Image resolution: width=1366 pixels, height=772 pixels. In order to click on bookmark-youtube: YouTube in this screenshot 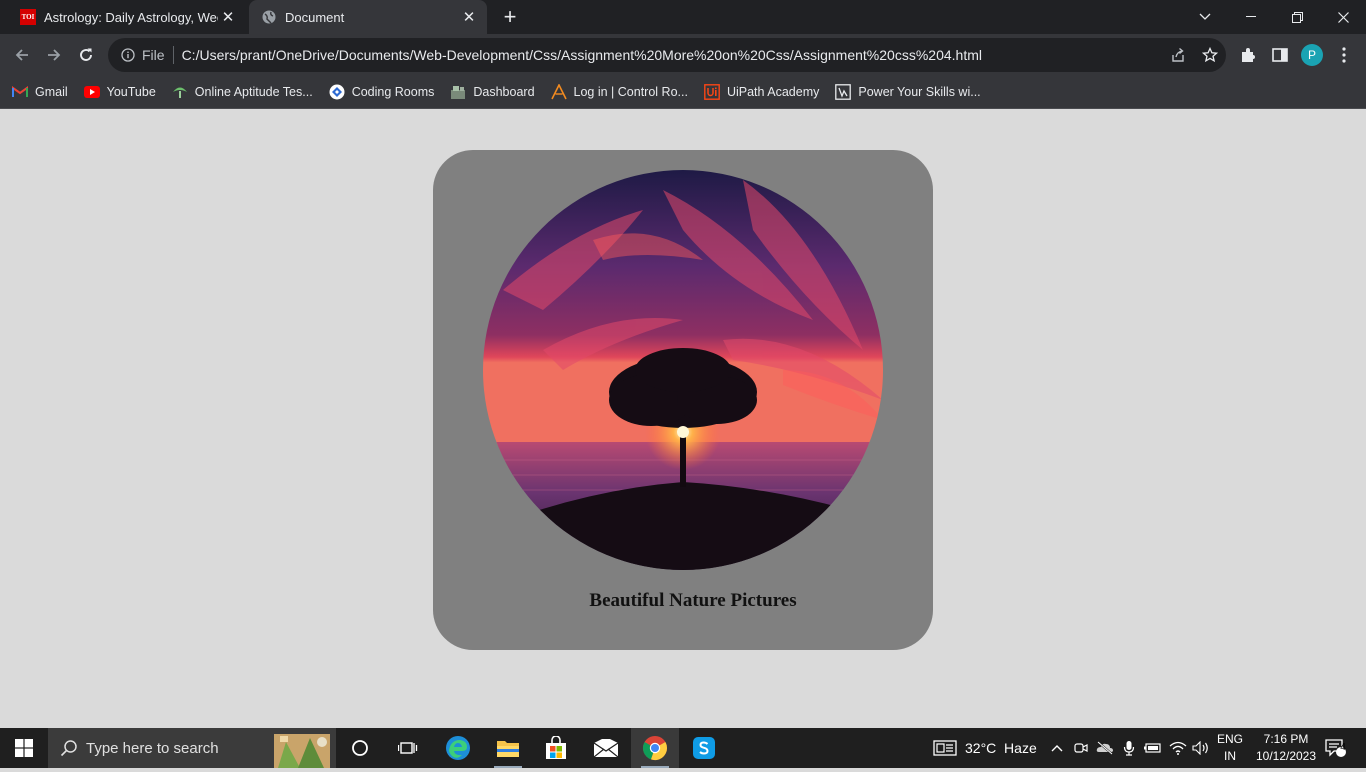, I will do `click(119, 92)`.